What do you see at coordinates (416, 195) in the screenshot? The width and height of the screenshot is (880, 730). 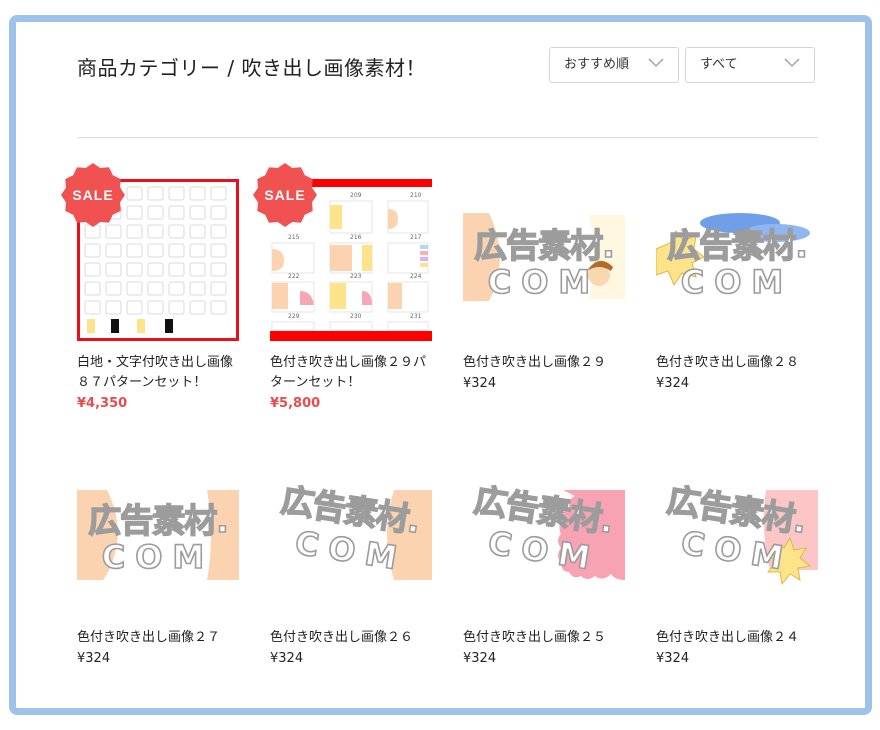 I see `sheet-number: 210` at bounding box center [416, 195].